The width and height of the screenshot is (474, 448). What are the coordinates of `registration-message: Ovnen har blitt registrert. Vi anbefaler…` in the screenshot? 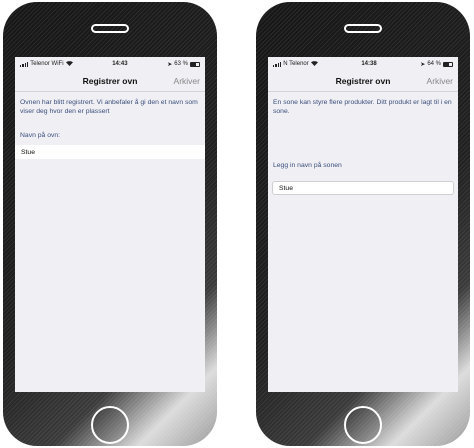 It's located at (109, 107).